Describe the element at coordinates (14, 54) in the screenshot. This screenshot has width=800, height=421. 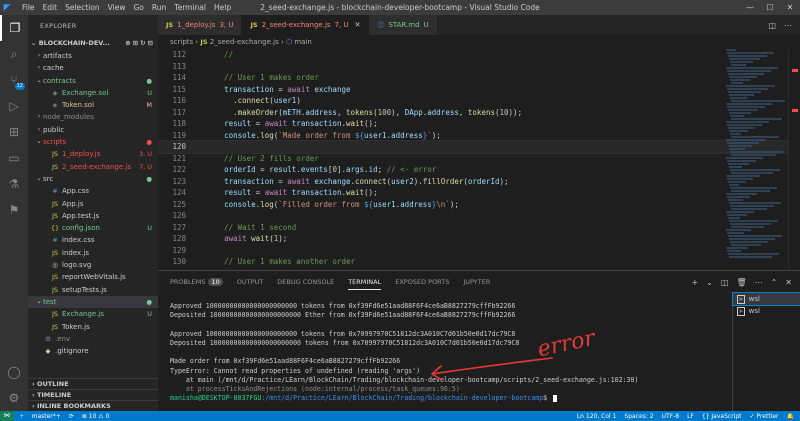
I see `search-icon: ⌕` at that location.